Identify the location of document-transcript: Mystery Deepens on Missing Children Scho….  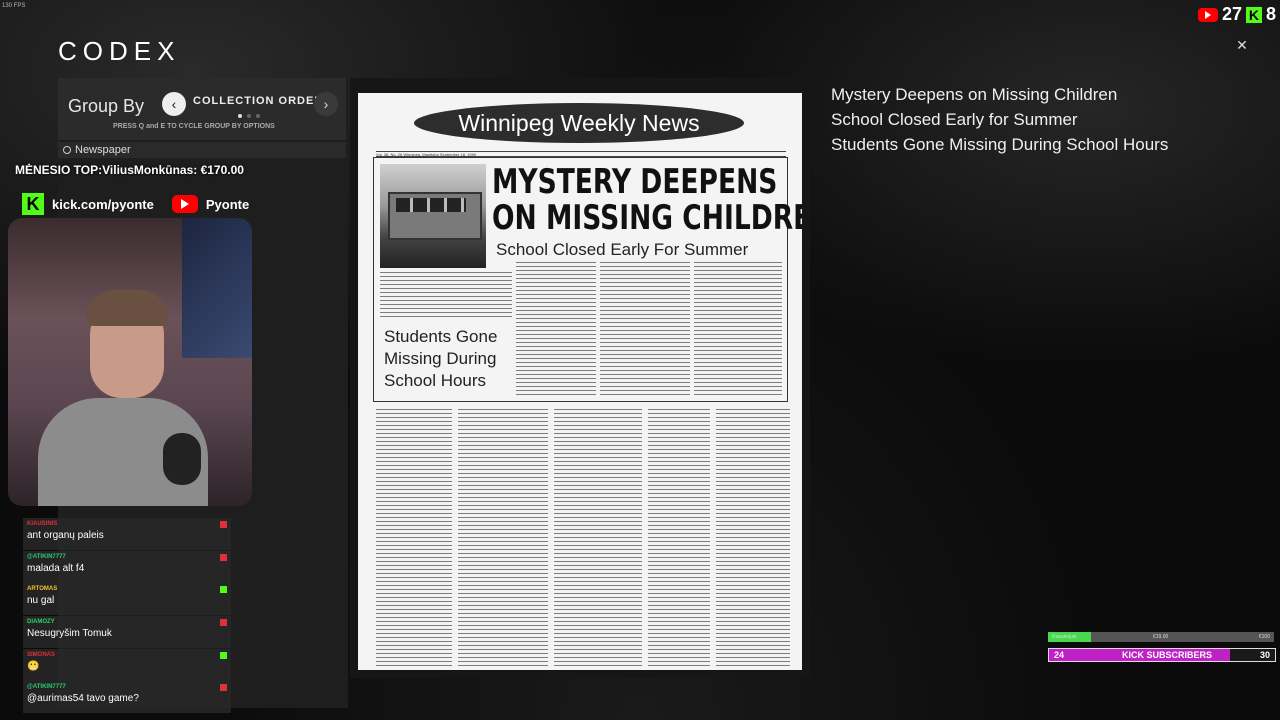
(999, 119).